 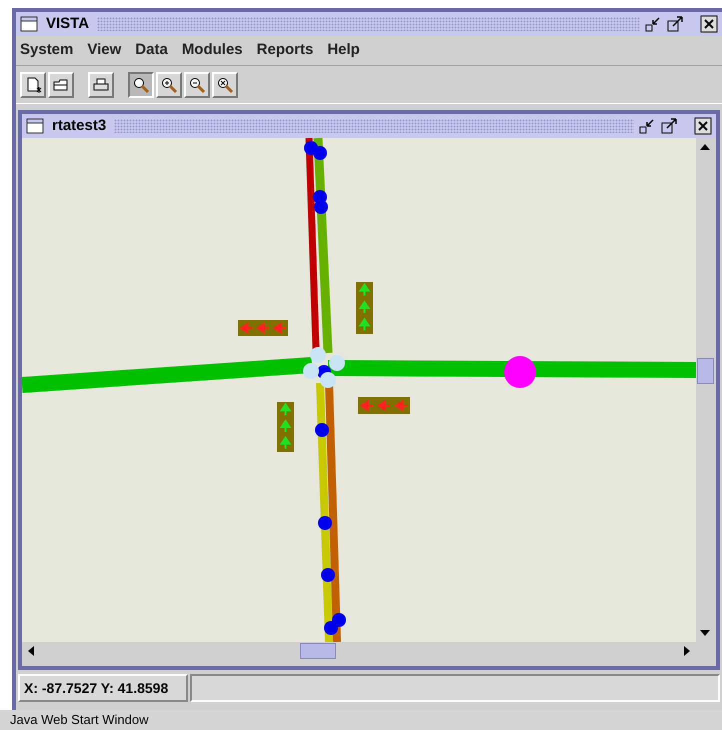 What do you see at coordinates (151, 50) in the screenshot?
I see `menu-item: Data` at bounding box center [151, 50].